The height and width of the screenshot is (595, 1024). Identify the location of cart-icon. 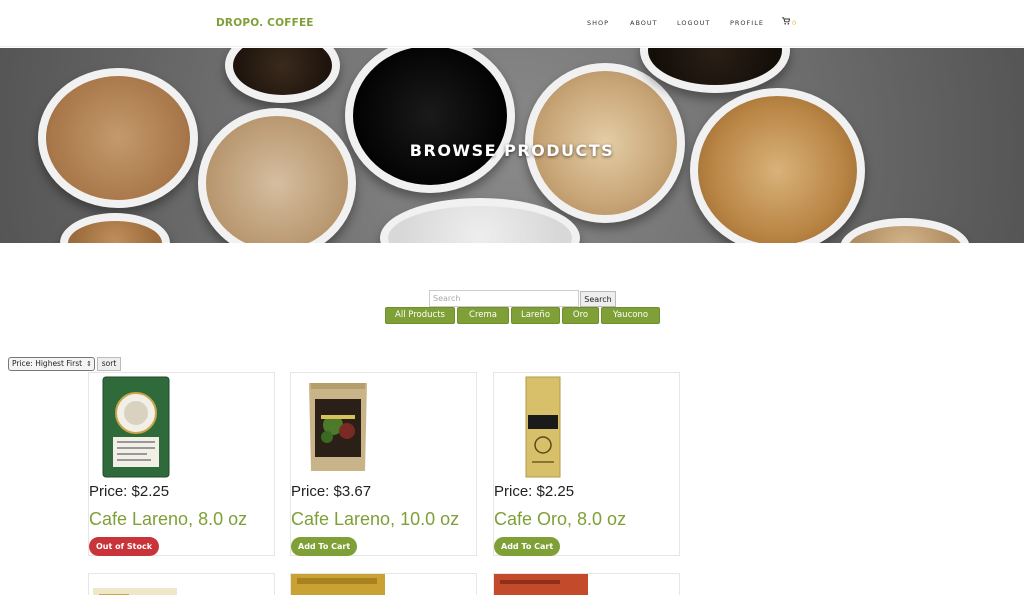
(786, 22).